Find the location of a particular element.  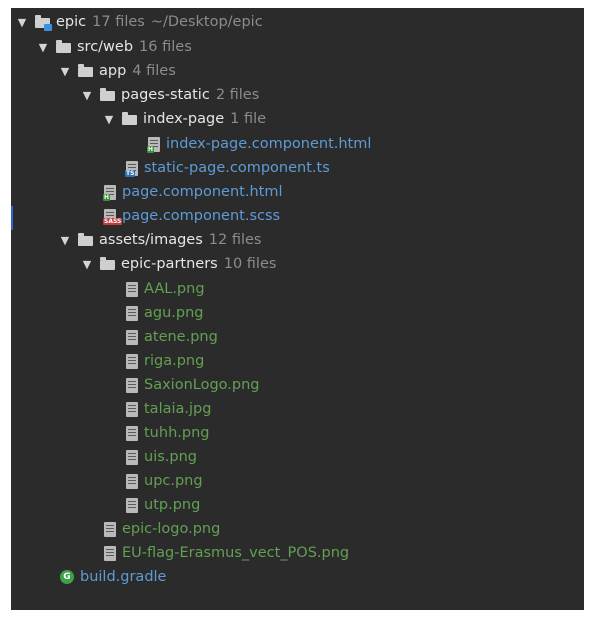

tree-file-build-gradle: G build.gradle is located at coordinates (113, 577).